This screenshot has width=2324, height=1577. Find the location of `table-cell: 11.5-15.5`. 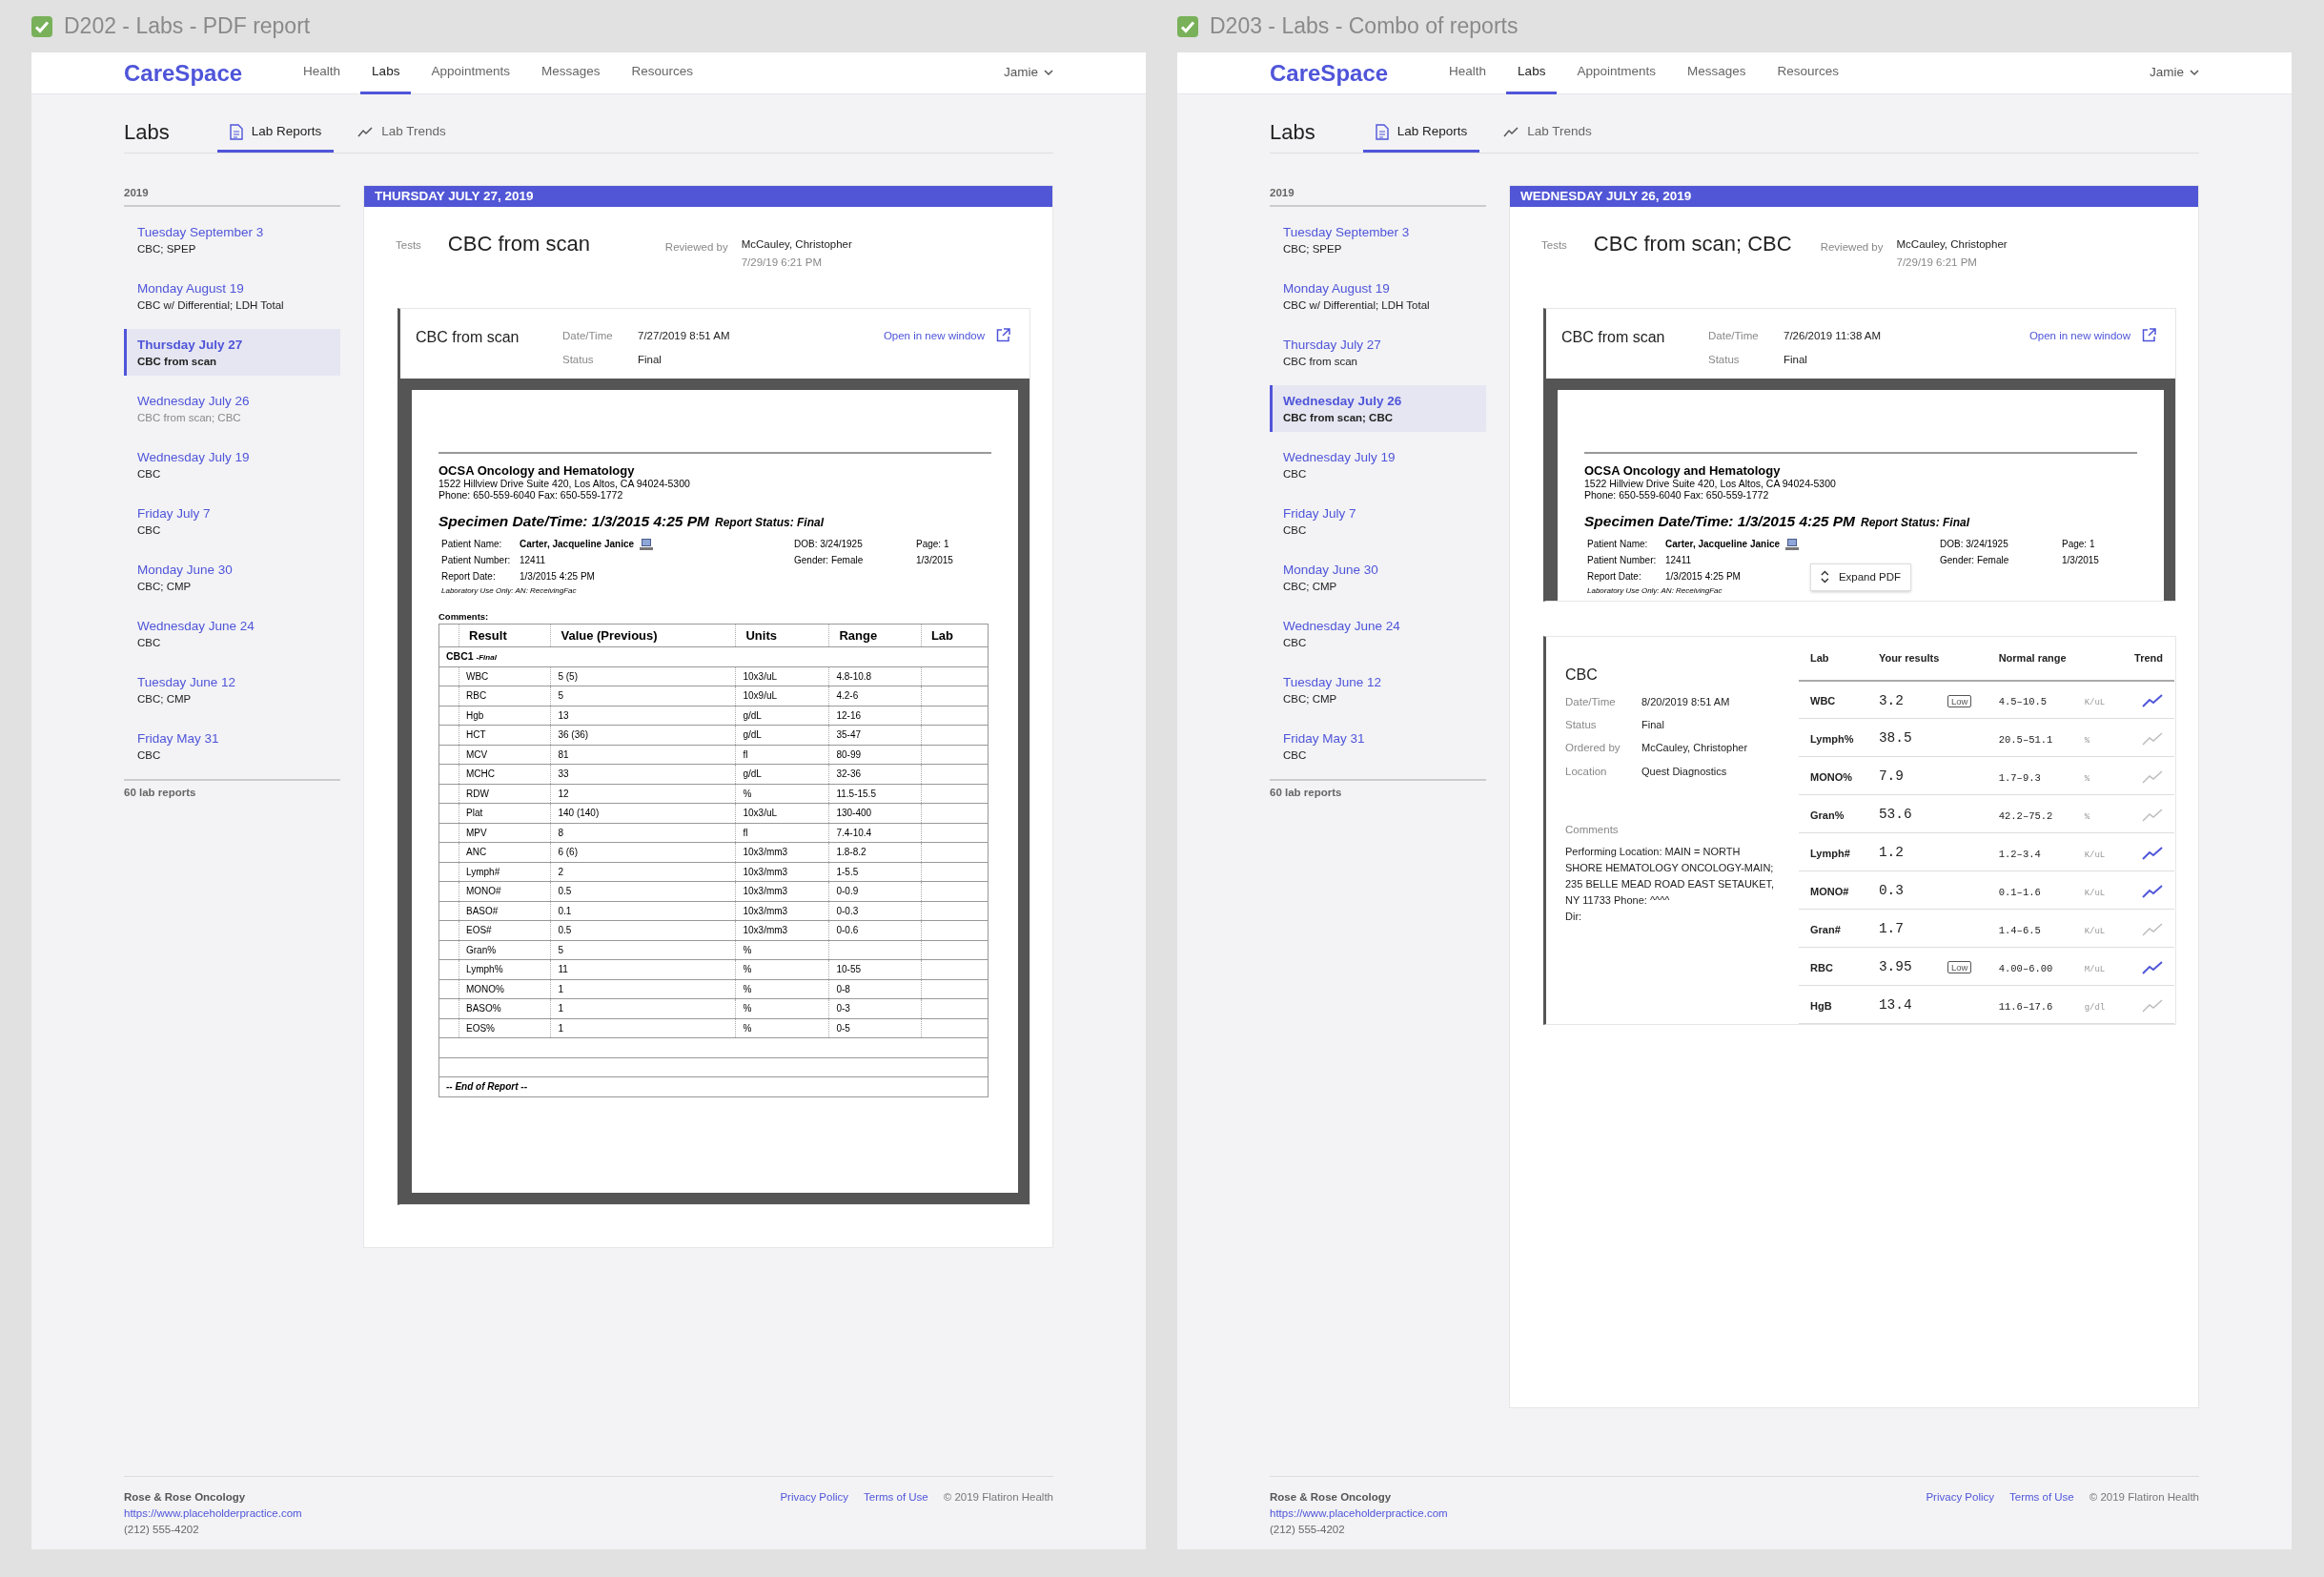

table-cell: 11.5-15.5 is located at coordinates (856, 794).